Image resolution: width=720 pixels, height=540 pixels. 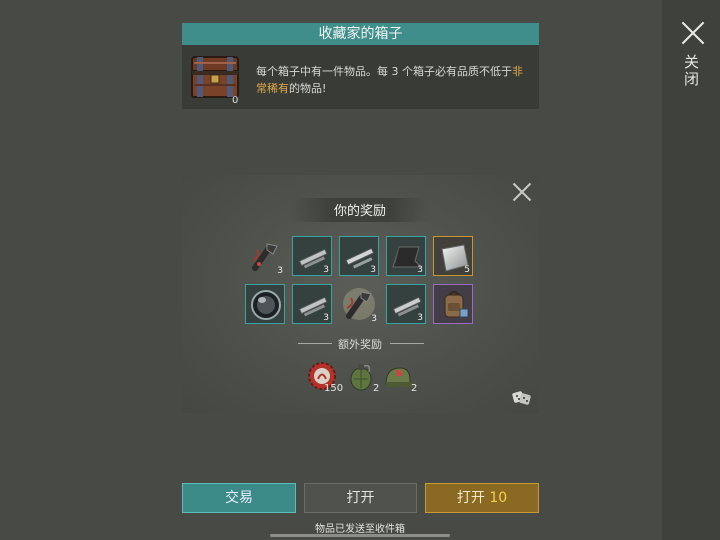 I want to click on slot-qty: 5, so click(x=467, y=270).